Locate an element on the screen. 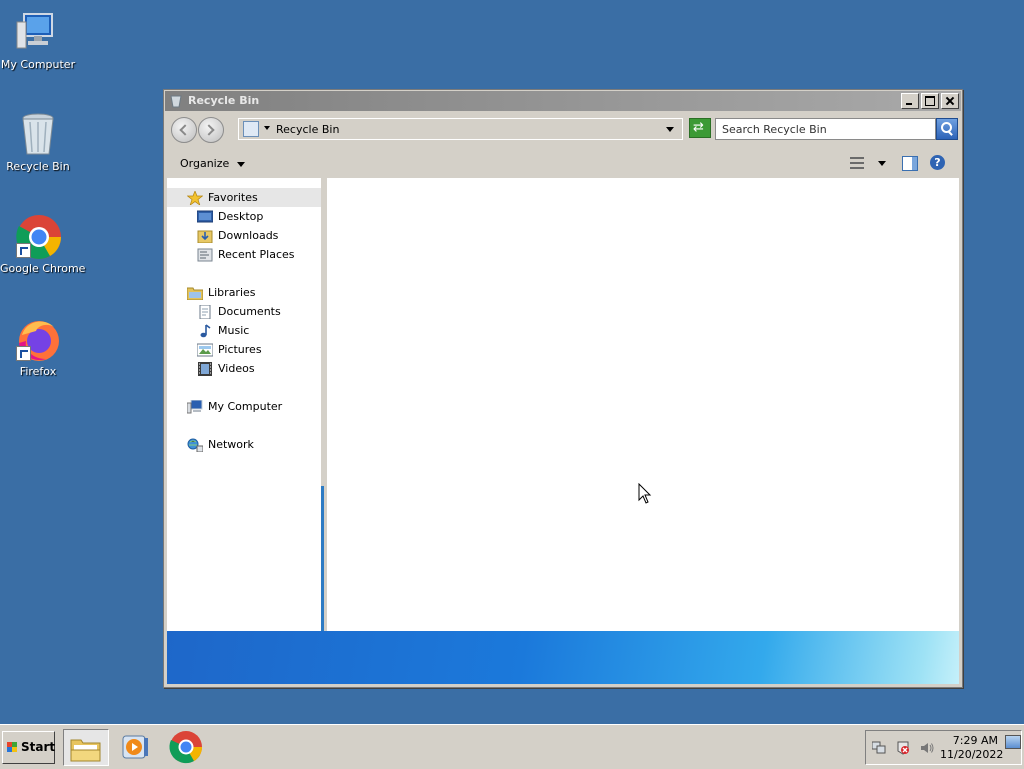 The image size is (1024, 769). media-player-icon is located at coordinates (135, 747).